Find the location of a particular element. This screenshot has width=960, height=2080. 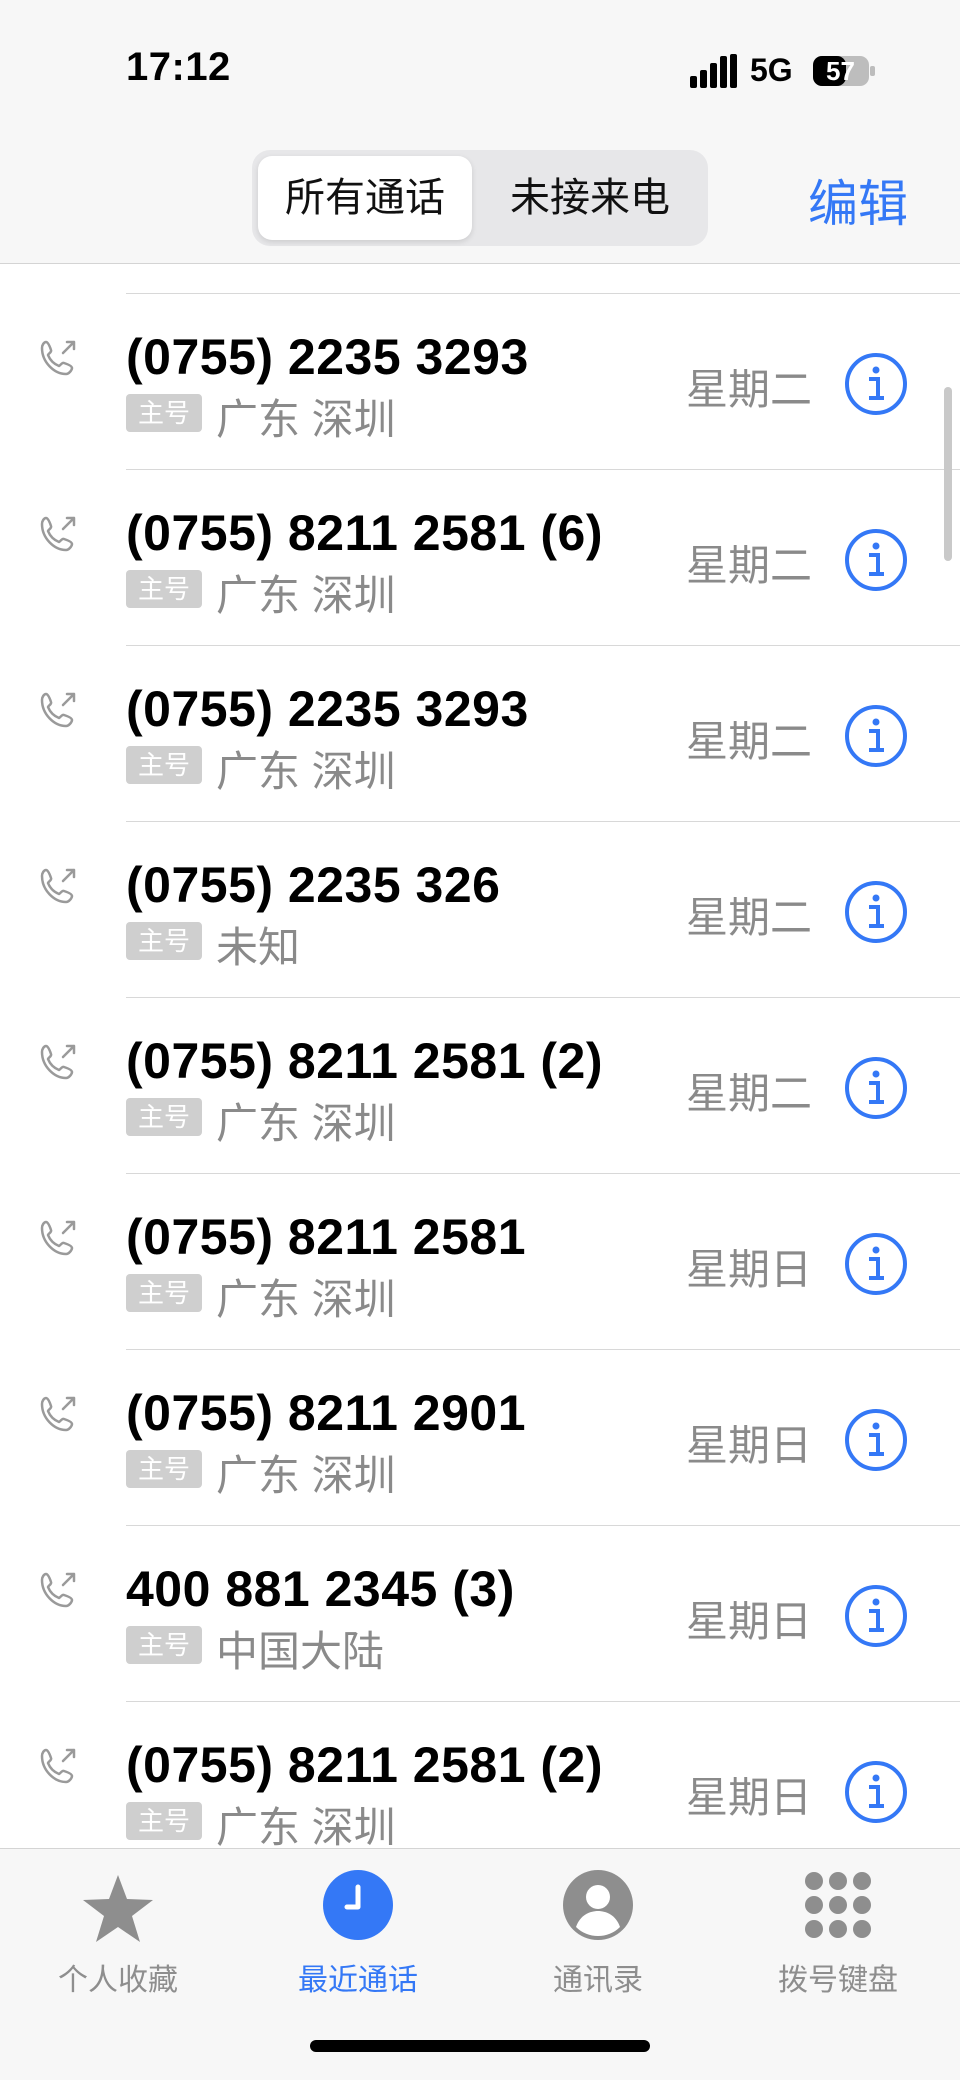

call-location: 中国大陆 is located at coordinates (300, 1651).